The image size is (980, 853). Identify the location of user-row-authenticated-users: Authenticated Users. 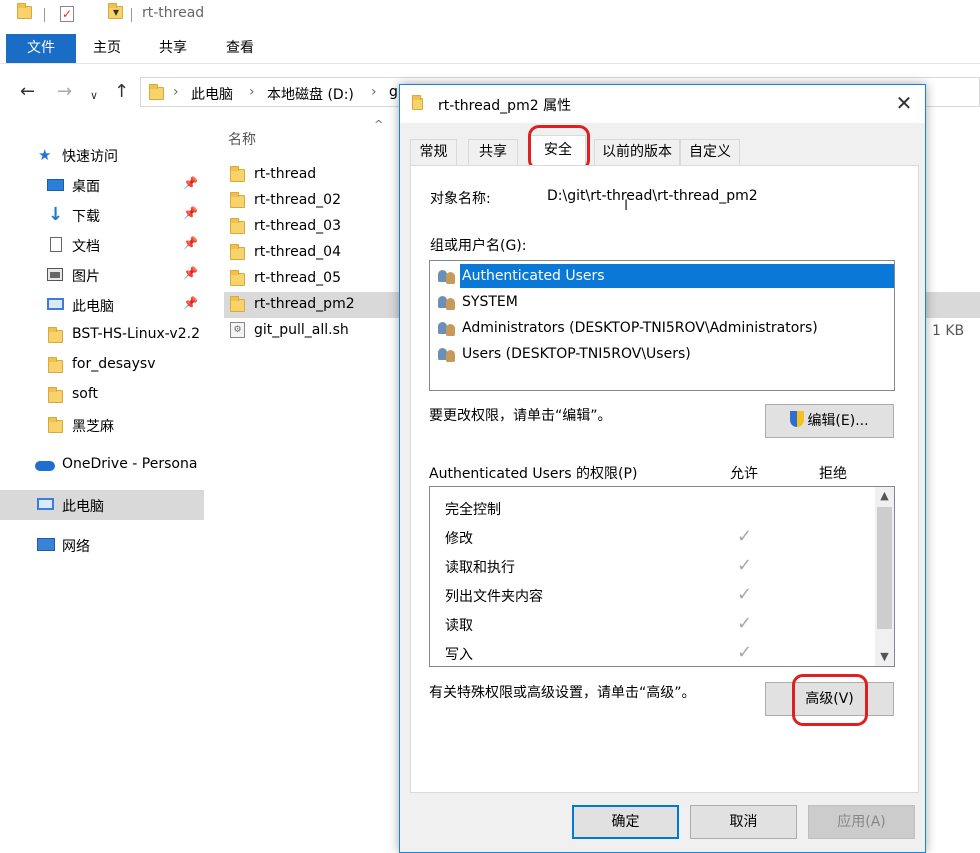
(664, 276).